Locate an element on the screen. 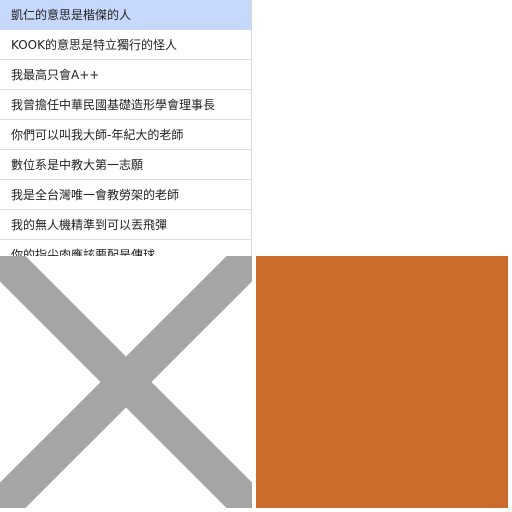  list-item: 我最高只會A++ is located at coordinates (125, 75).